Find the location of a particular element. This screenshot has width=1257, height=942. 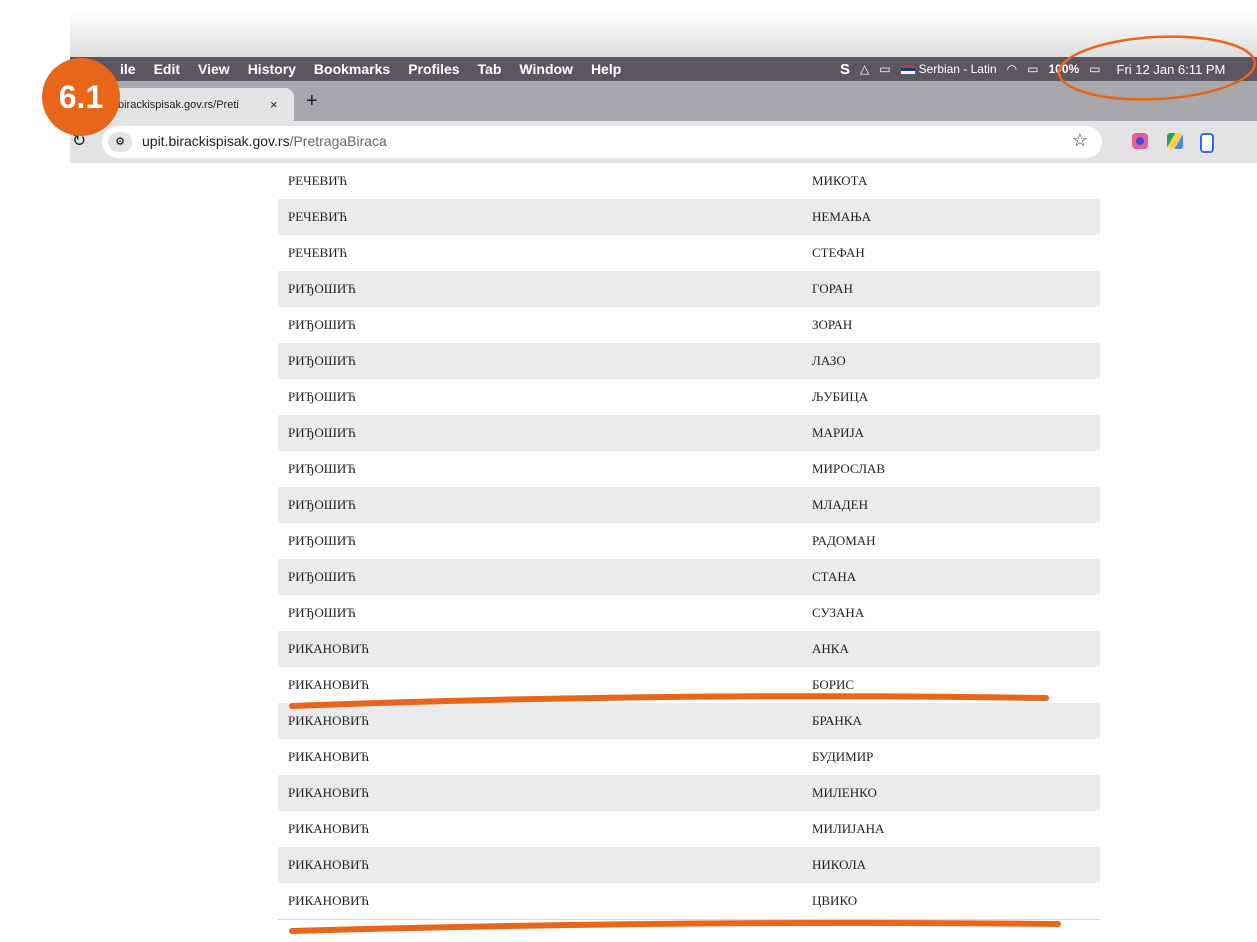

s-icon: S is located at coordinates (845, 69).